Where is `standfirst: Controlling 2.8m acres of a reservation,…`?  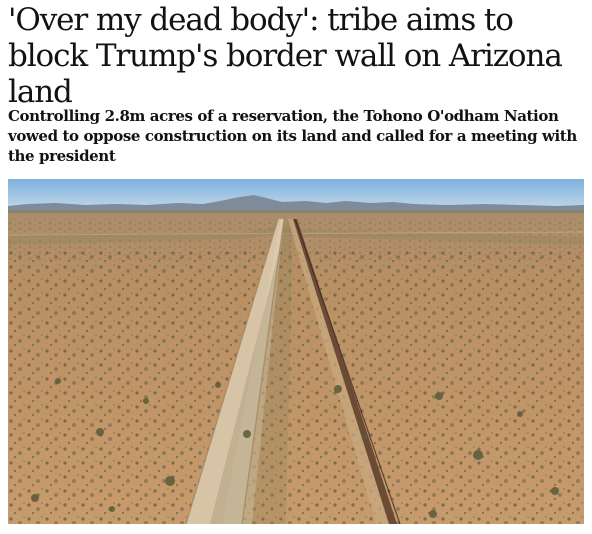 standfirst: Controlling 2.8m acres of a reservation,… is located at coordinates (292, 136).